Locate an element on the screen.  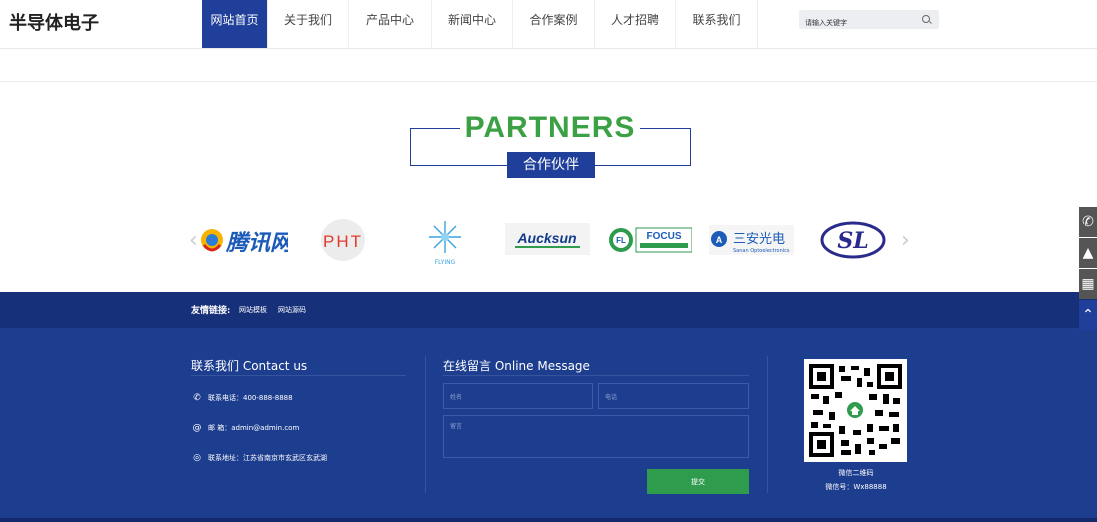
site-logo: 半导体电子 is located at coordinates (54, 22).